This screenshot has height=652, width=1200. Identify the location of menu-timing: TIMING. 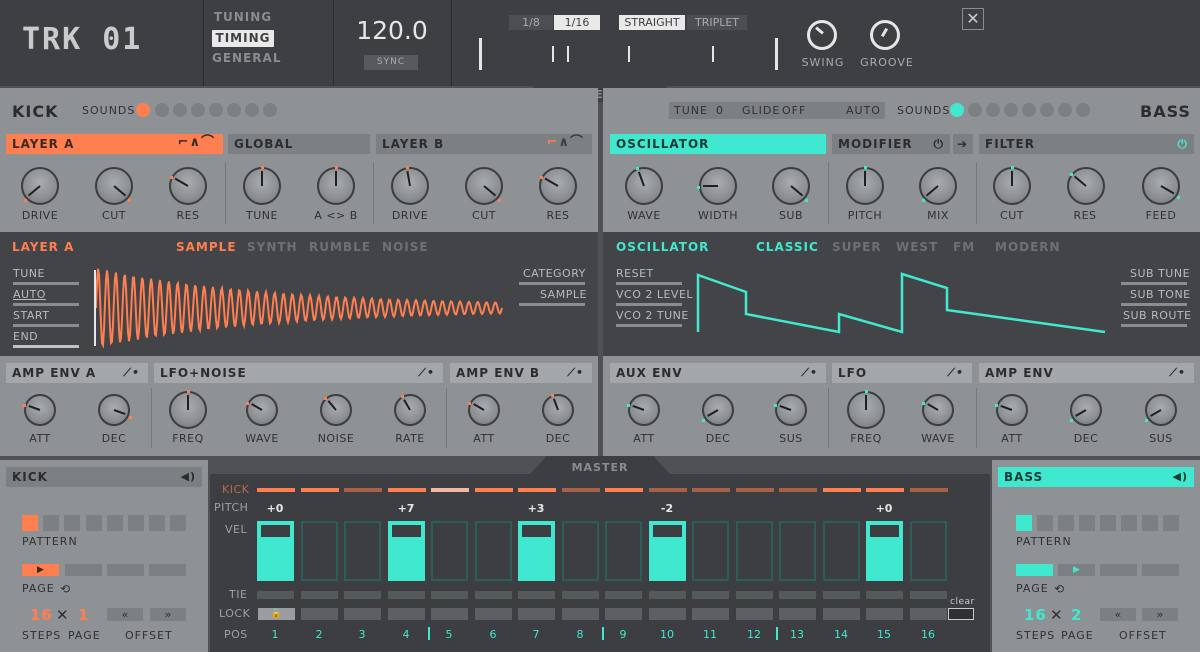
(243, 38).